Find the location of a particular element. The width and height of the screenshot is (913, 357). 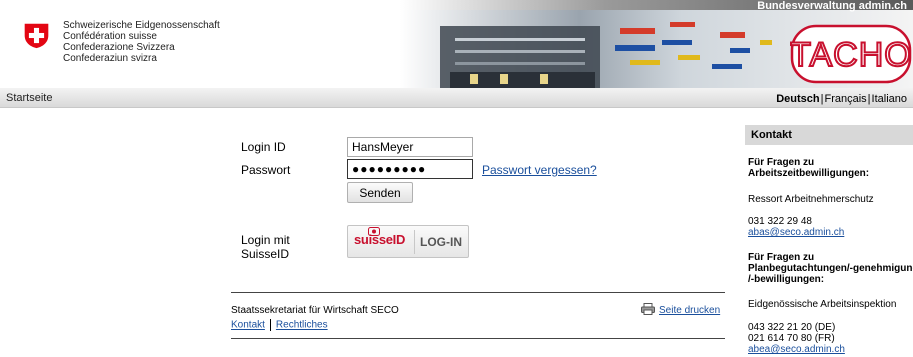

footer-contact-link: Kontakt is located at coordinates (248, 325).